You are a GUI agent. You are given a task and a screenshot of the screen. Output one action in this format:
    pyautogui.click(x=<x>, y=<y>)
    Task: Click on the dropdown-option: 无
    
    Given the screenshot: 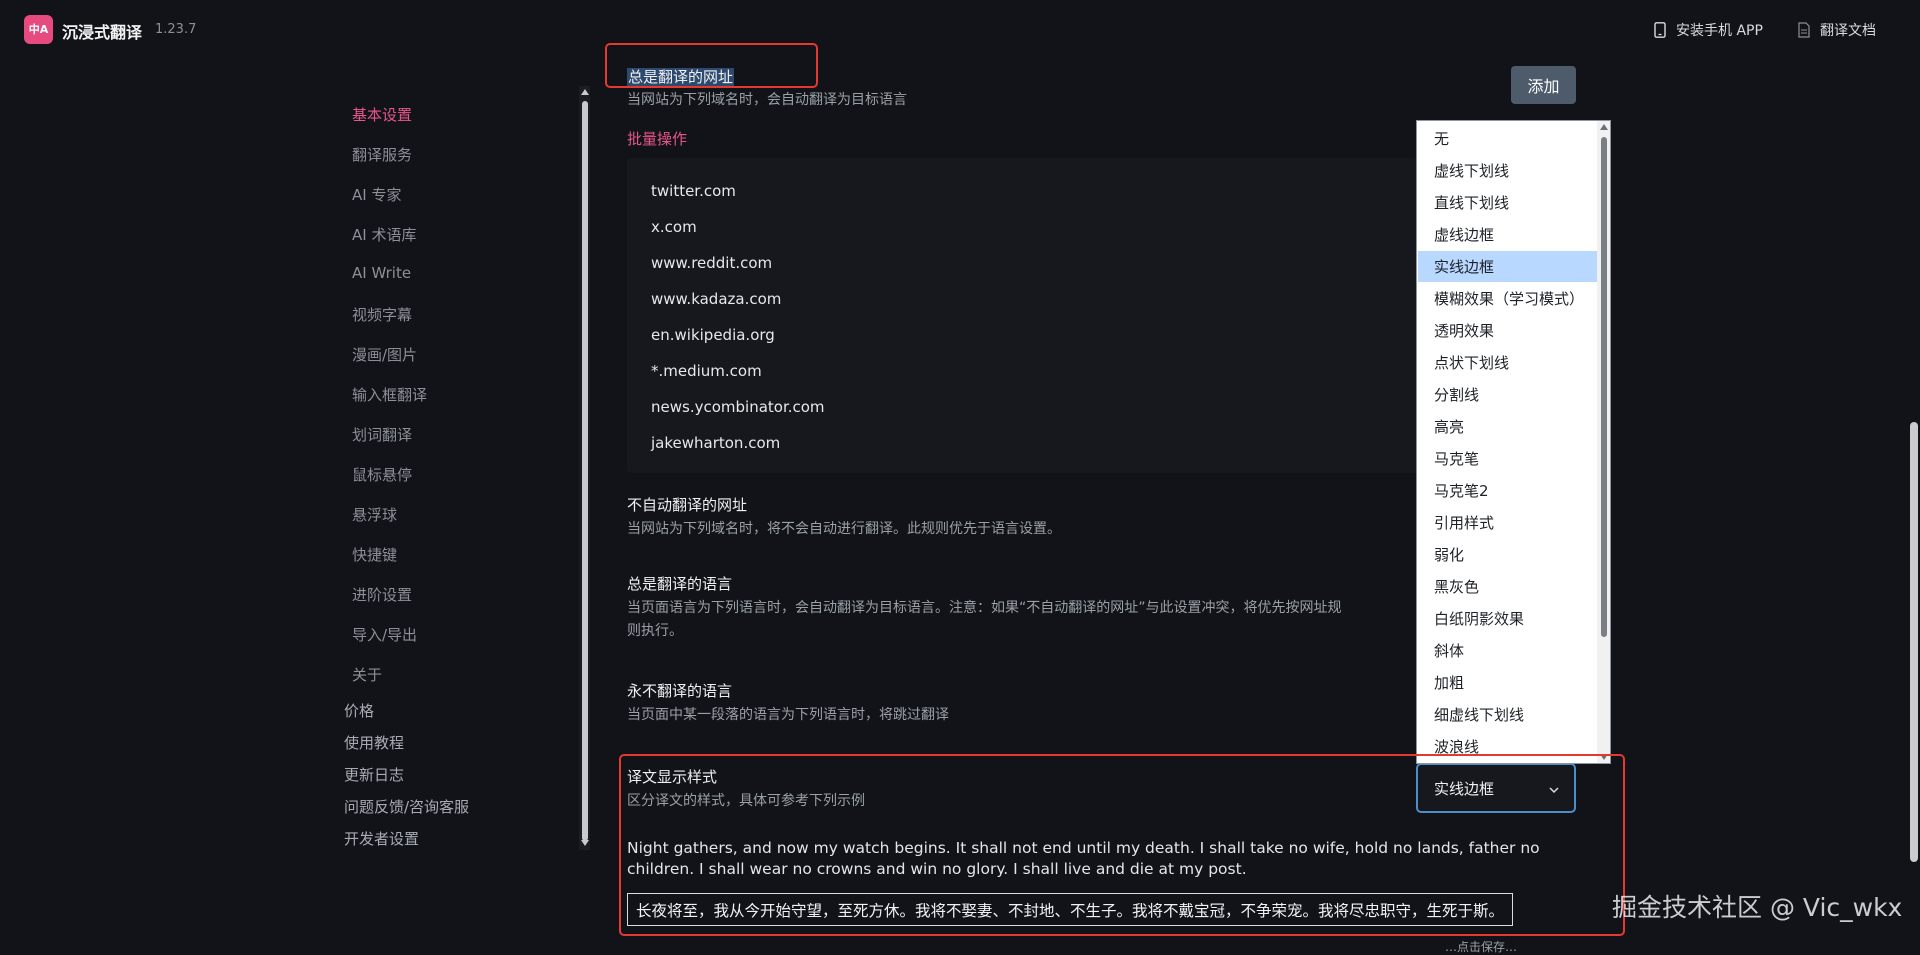 What is the action you would take?
    pyautogui.click(x=1507, y=138)
    